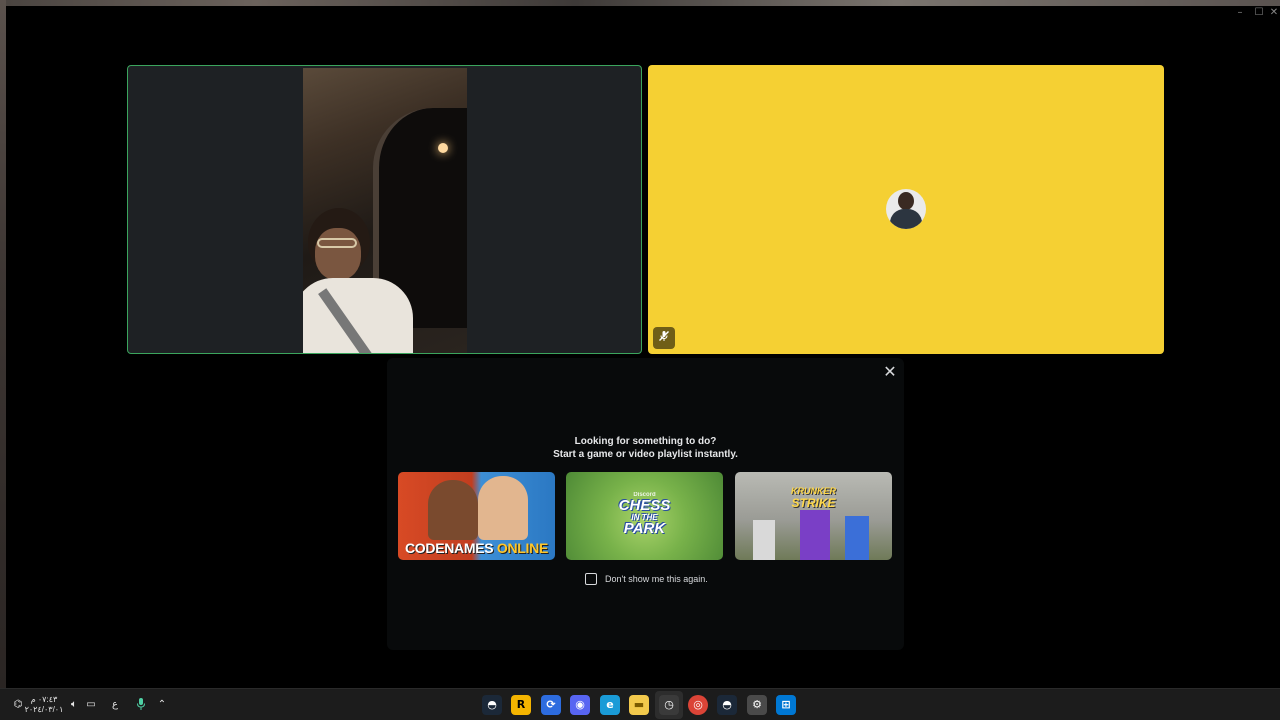 Image resolution: width=1280 pixels, height=720 pixels. What do you see at coordinates (698, 705) in the screenshot?
I see `chrome-icon: ◎` at bounding box center [698, 705].